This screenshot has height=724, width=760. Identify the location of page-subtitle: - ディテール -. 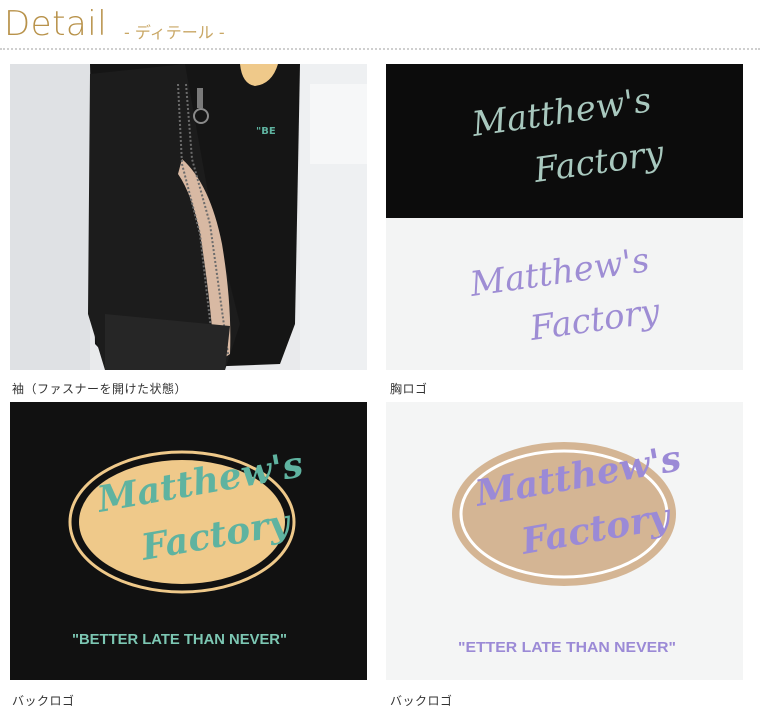
(174, 32).